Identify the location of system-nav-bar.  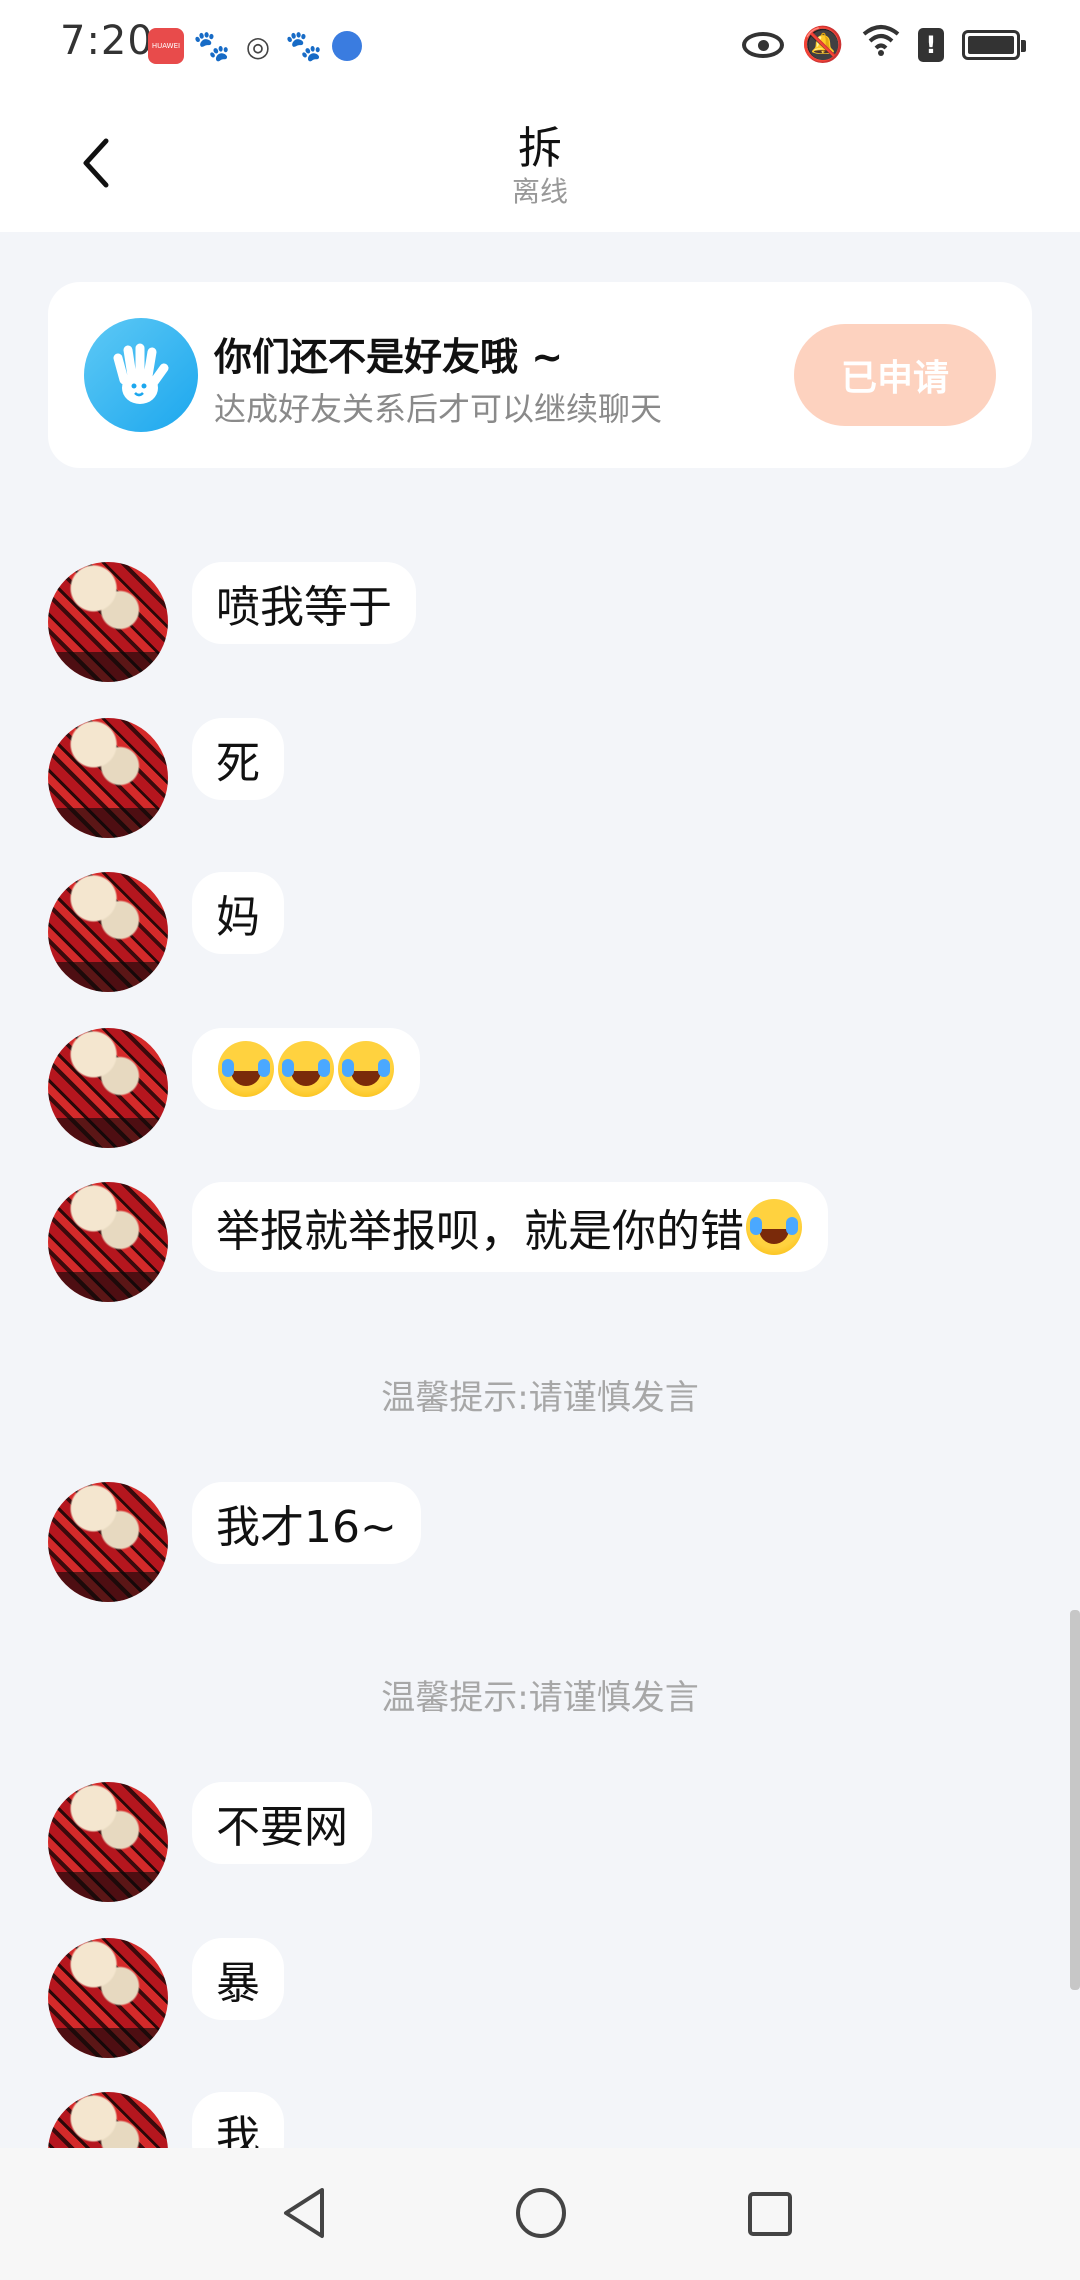
(540, 2214).